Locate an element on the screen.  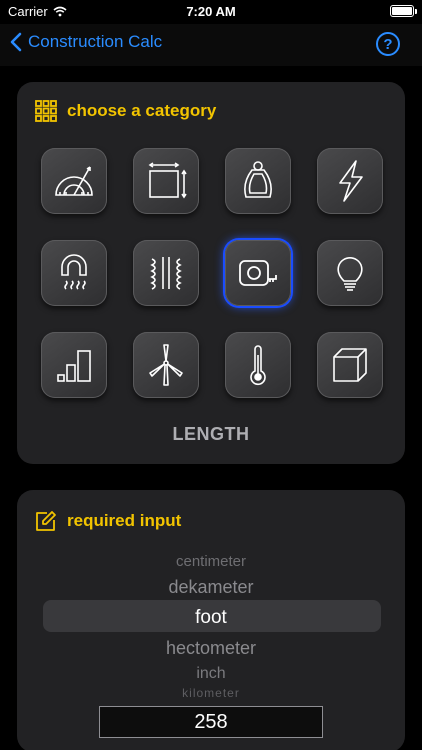
selected-category-label: LENGTH is located at coordinates (211, 434).